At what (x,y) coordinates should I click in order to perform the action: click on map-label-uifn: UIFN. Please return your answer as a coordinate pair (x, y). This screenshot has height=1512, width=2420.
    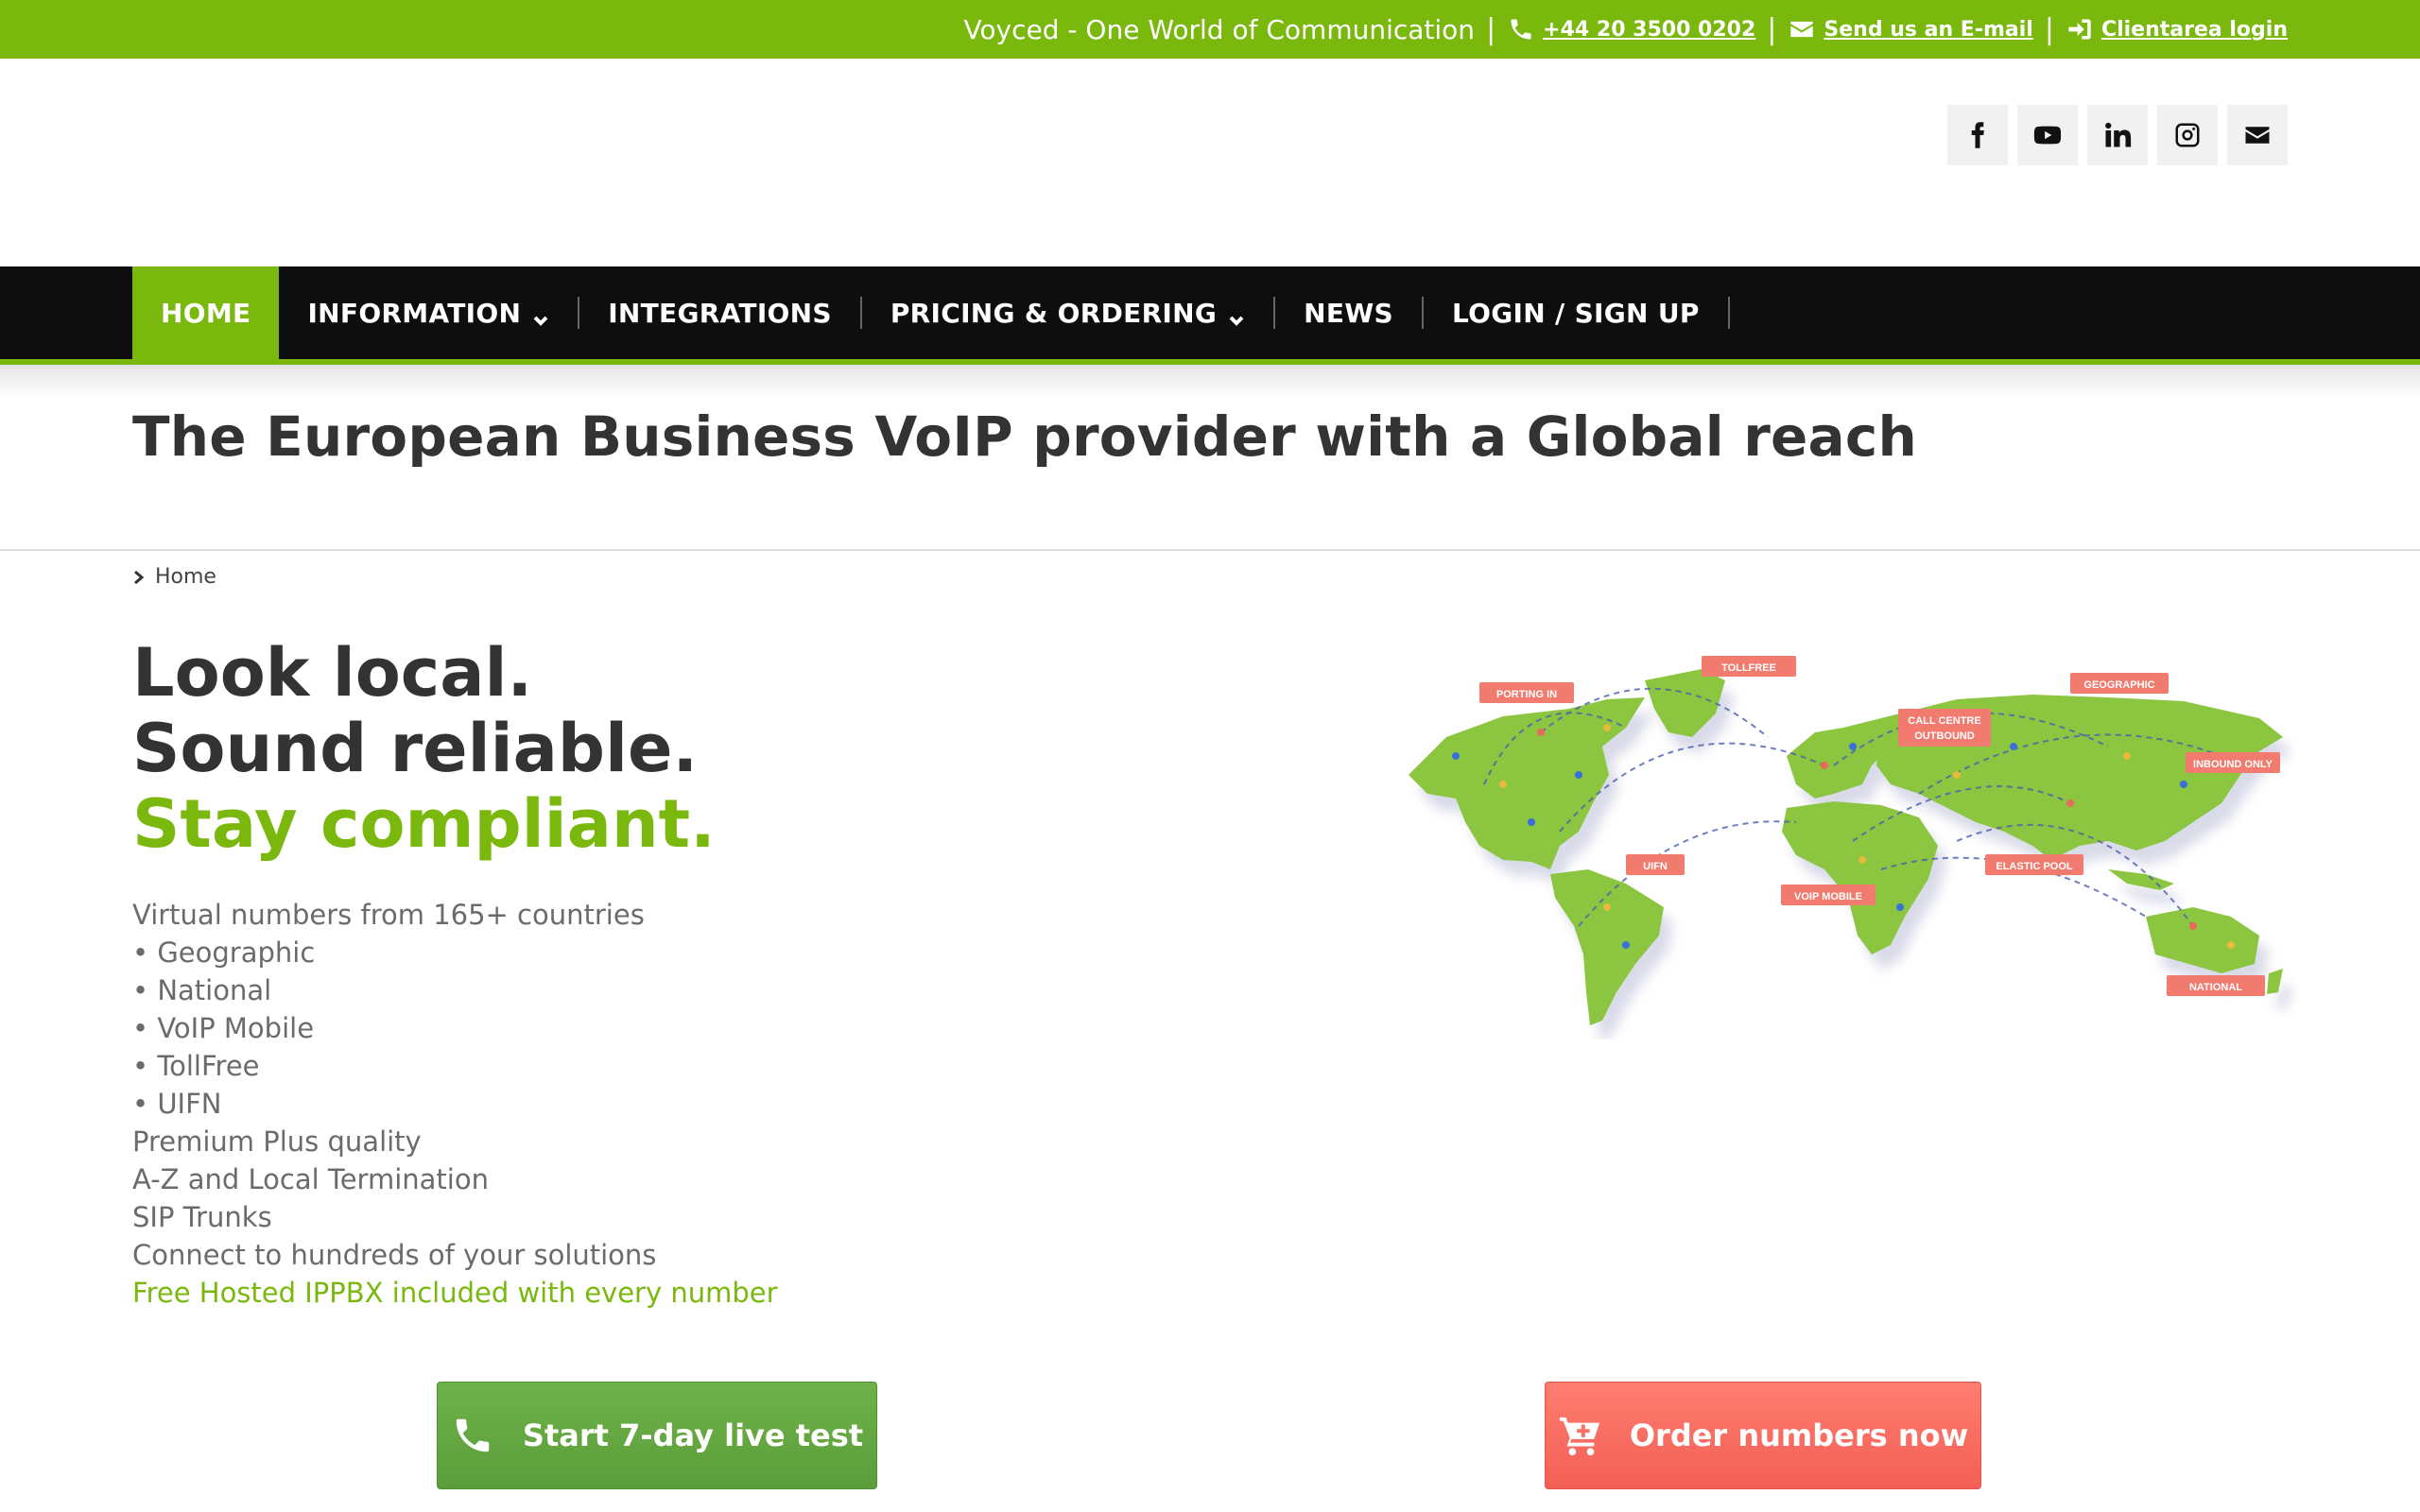
    Looking at the image, I should click on (1655, 866).